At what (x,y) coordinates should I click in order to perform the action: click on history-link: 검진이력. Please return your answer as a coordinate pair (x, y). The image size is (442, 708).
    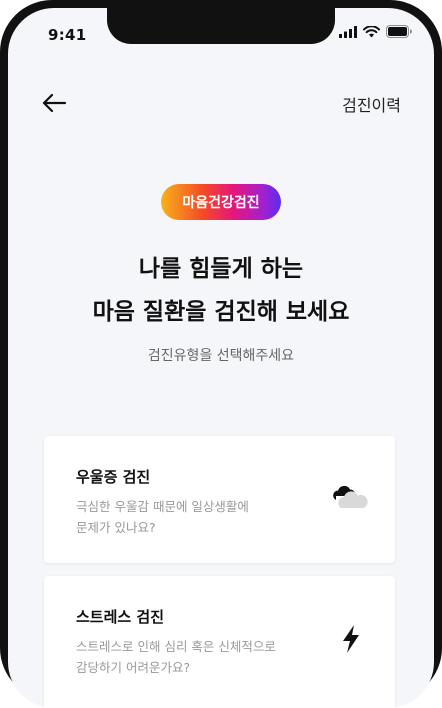
    Looking at the image, I should click on (371, 104).